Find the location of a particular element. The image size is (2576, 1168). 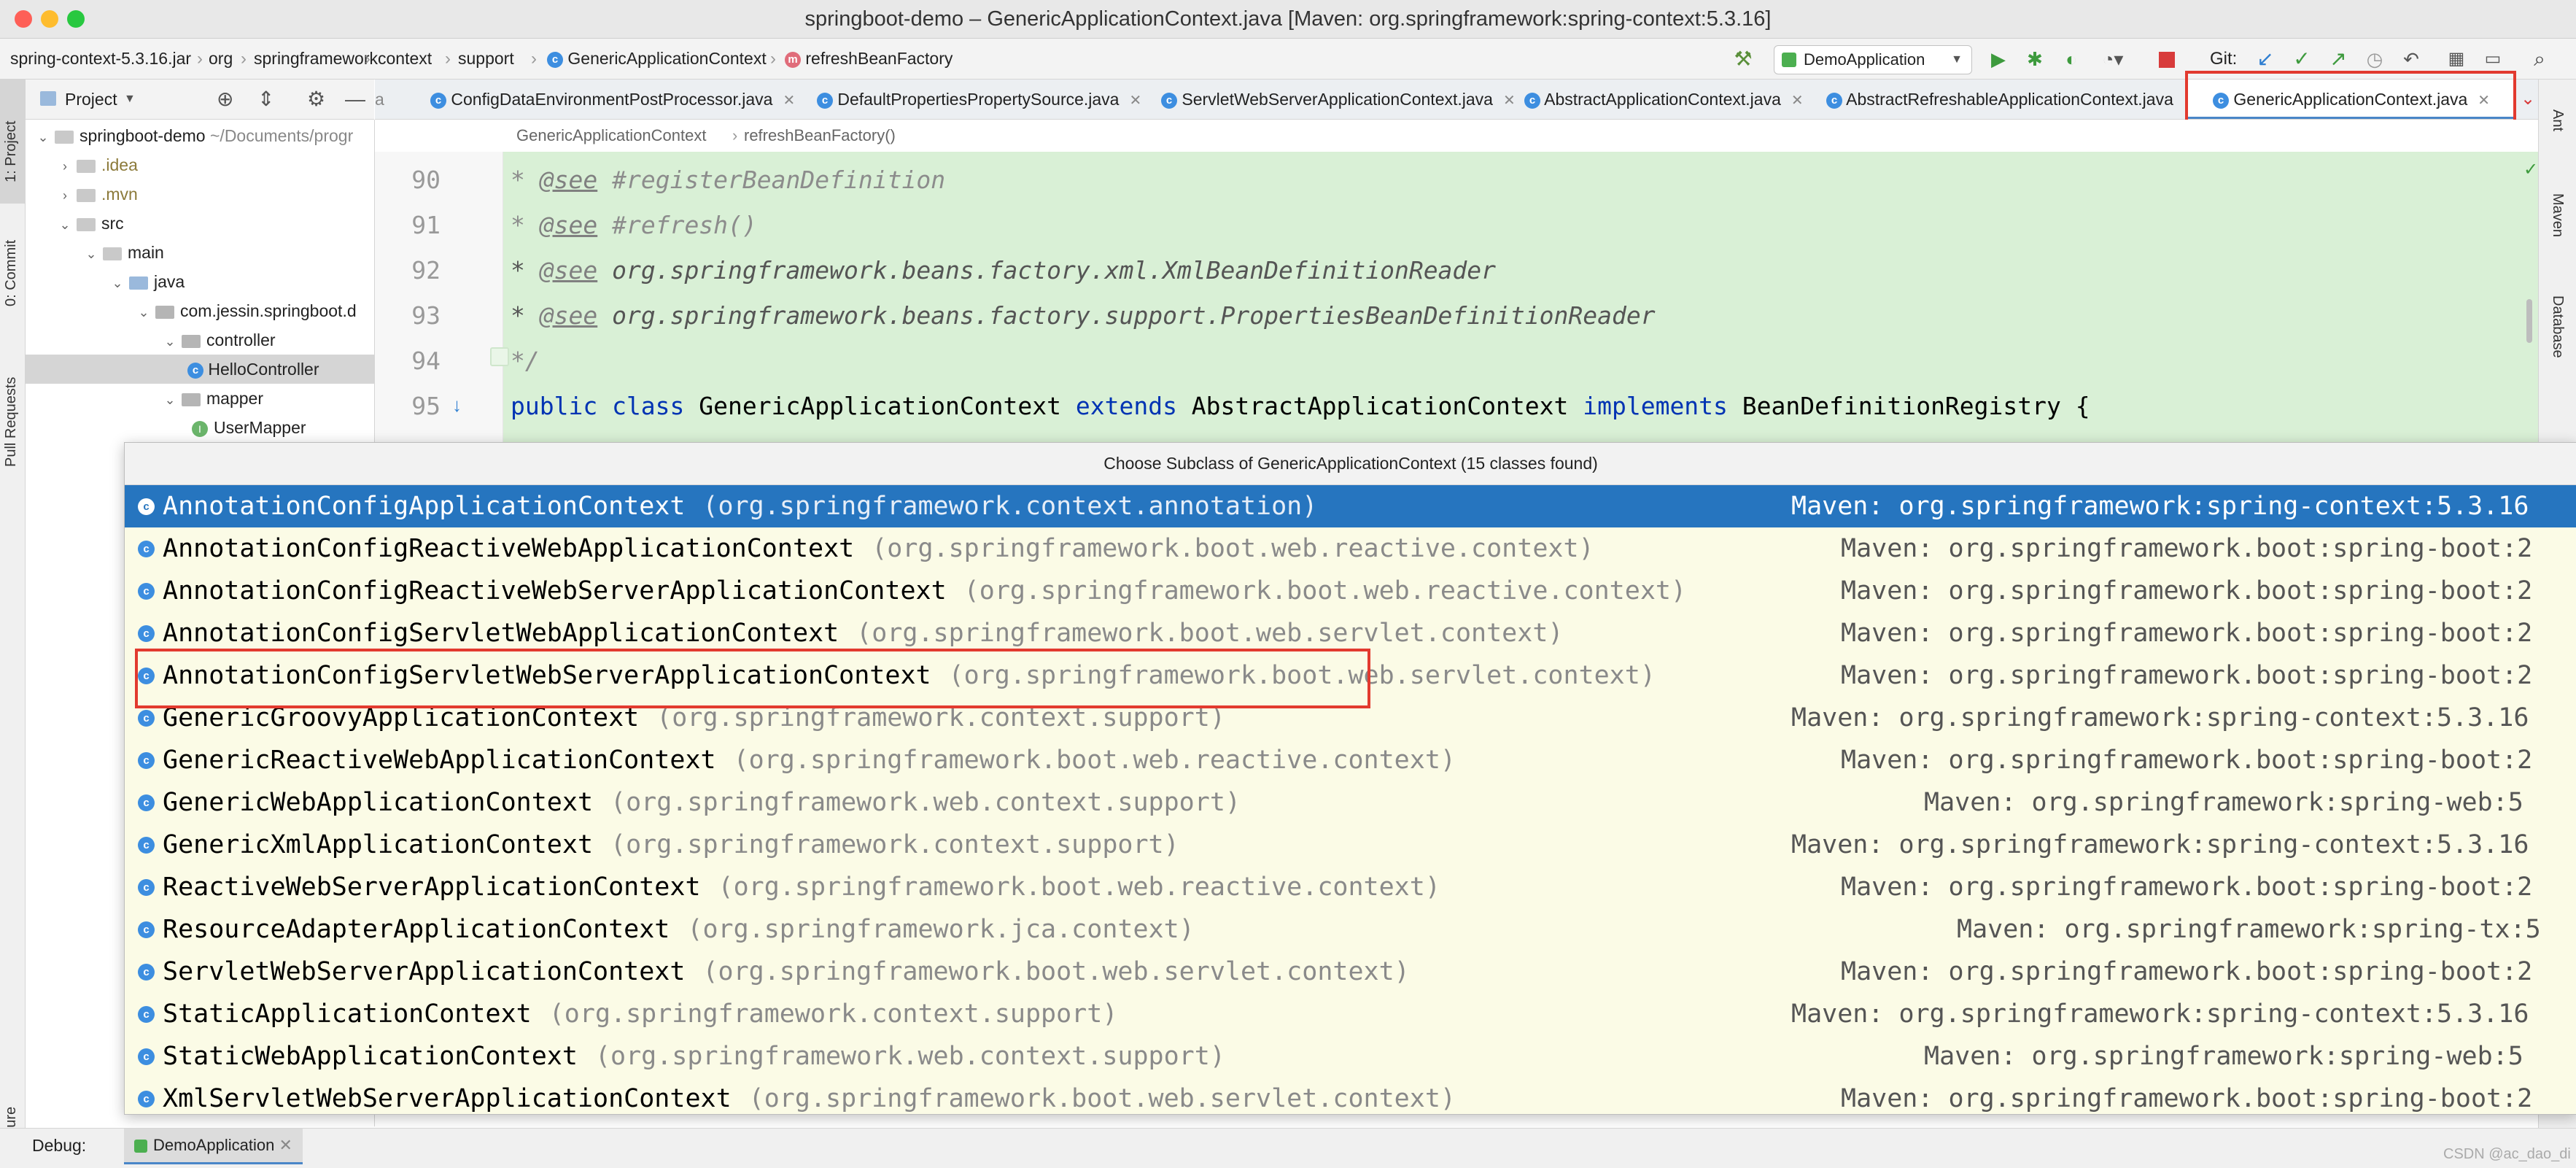

presentation-icon: ▭ is located at coordinates (2493, 59).